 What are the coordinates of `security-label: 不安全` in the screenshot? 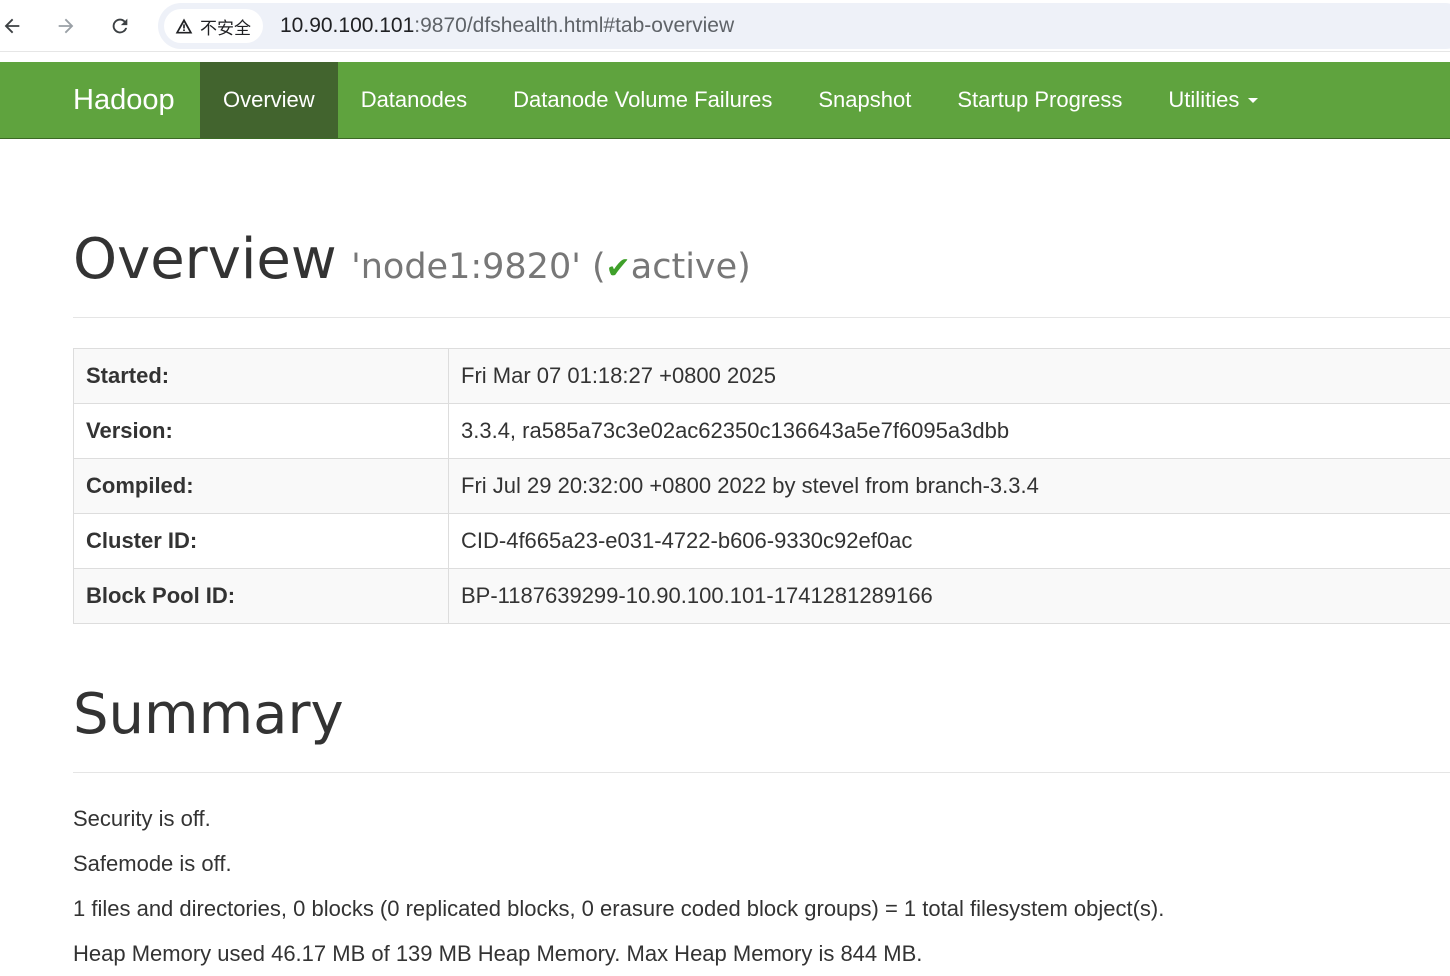 It's located at (225, 26).